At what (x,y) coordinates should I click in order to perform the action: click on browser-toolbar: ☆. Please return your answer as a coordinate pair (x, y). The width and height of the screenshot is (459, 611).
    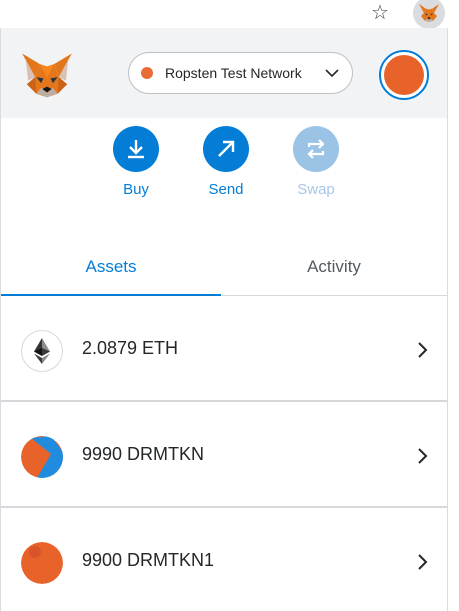
    Looking at the image, I should click on (229, 14).